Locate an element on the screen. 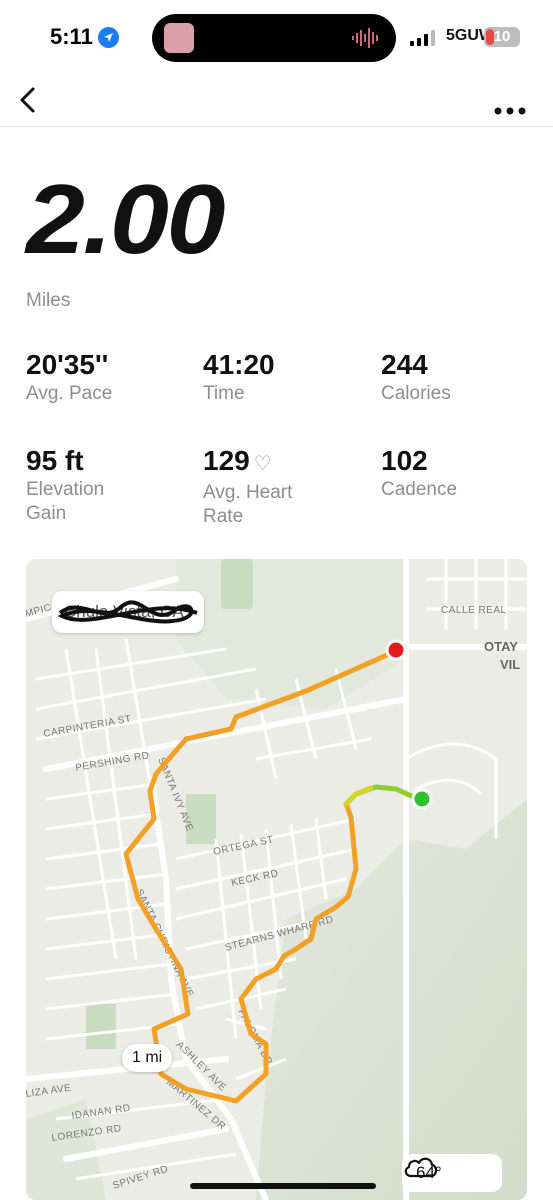 The height and width of the screenshot is (1200, 553). mile-marker: 1 mi is located at coordinates (147, 1058).